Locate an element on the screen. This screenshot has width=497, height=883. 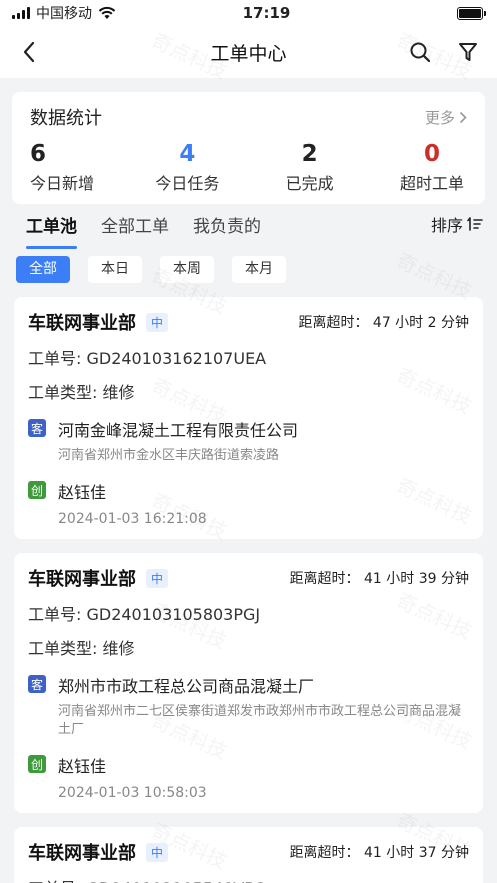
filter-week: 本周 is located at coordinates (187, 269).